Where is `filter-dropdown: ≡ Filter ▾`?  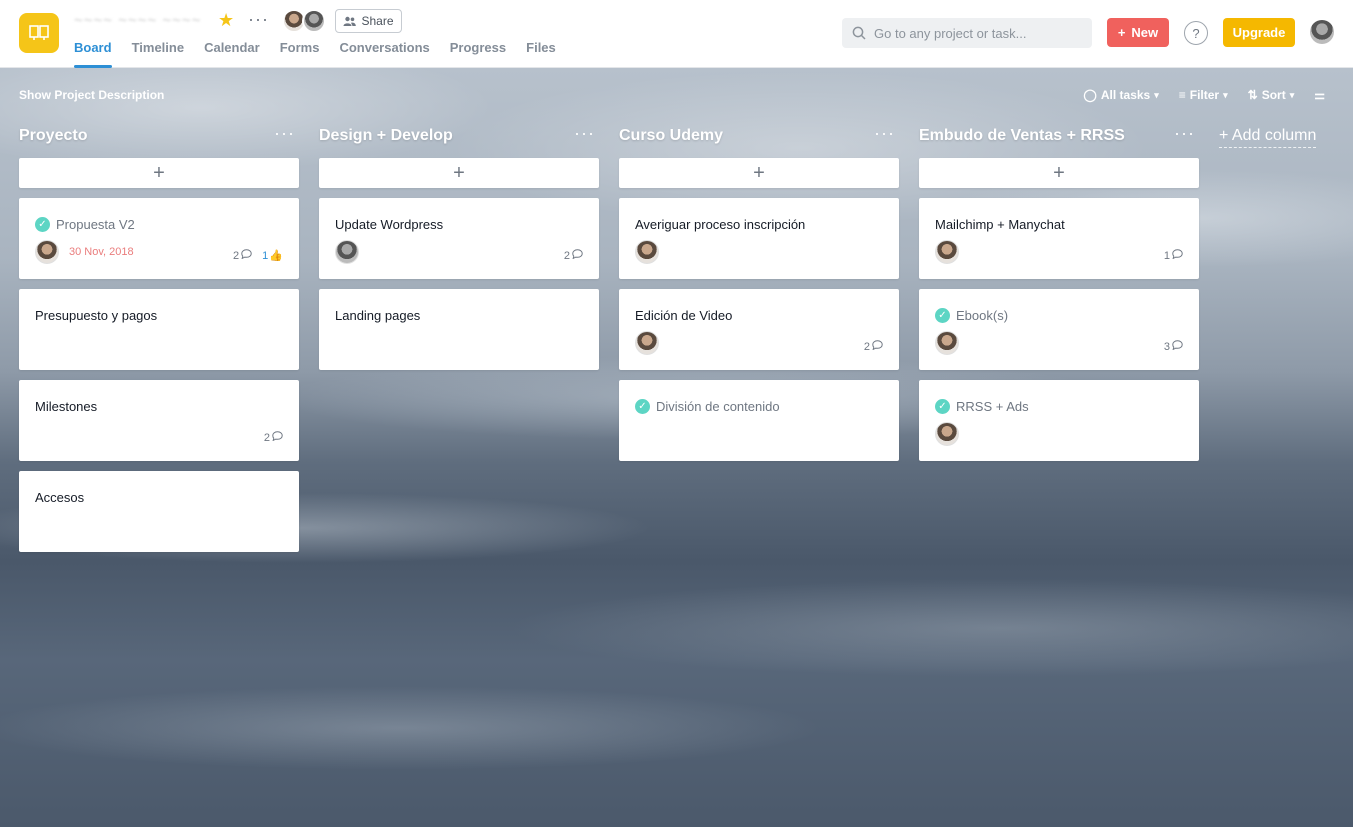 filter-dropdown: ≡ Filter ▾ is located at coordinates (1203, 95).